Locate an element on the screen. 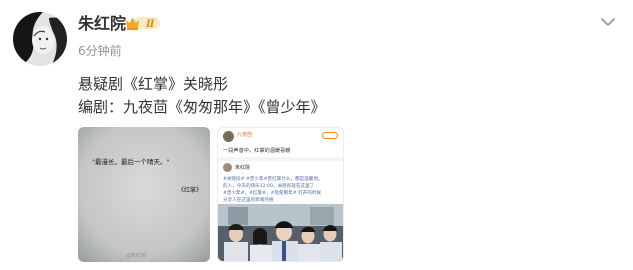  post-text-line1: 悬疑剧《红掌》关晓彤 is located at coordinates (153, 84).